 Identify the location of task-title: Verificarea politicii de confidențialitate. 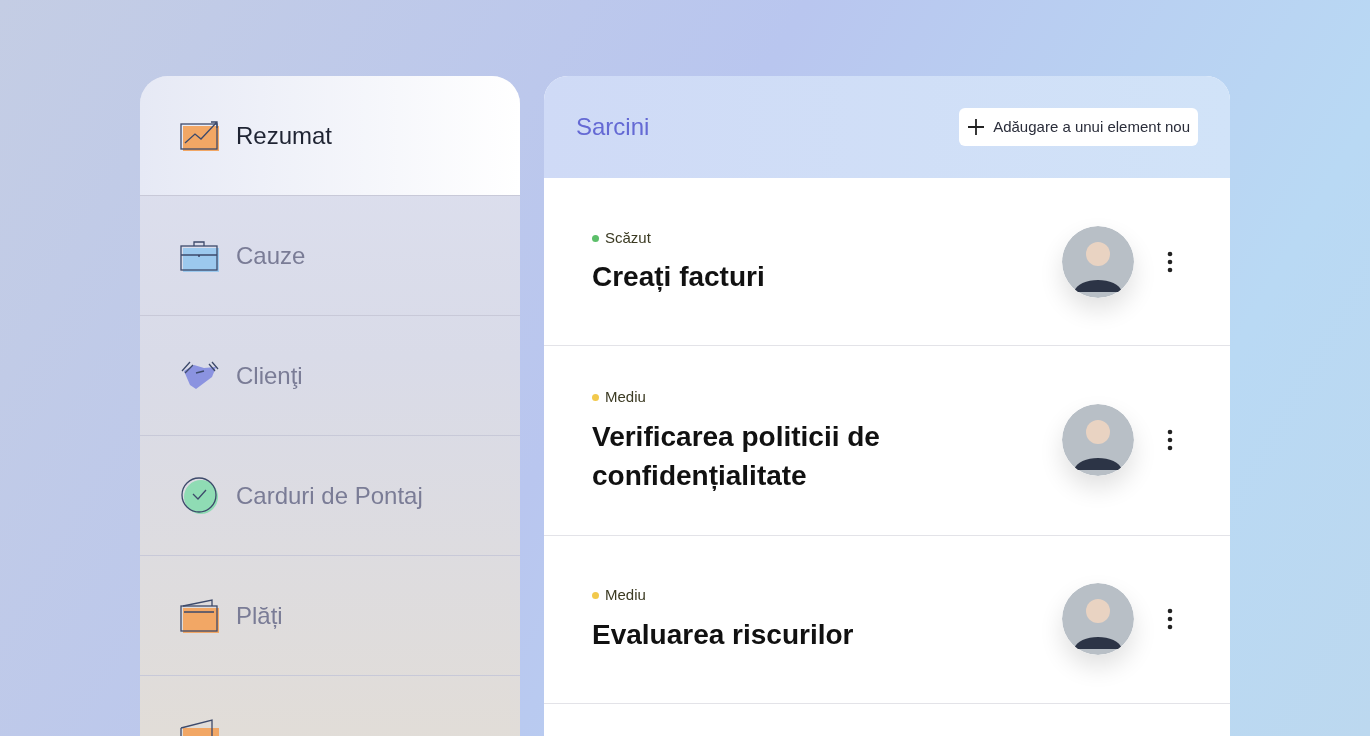
(736, 456).